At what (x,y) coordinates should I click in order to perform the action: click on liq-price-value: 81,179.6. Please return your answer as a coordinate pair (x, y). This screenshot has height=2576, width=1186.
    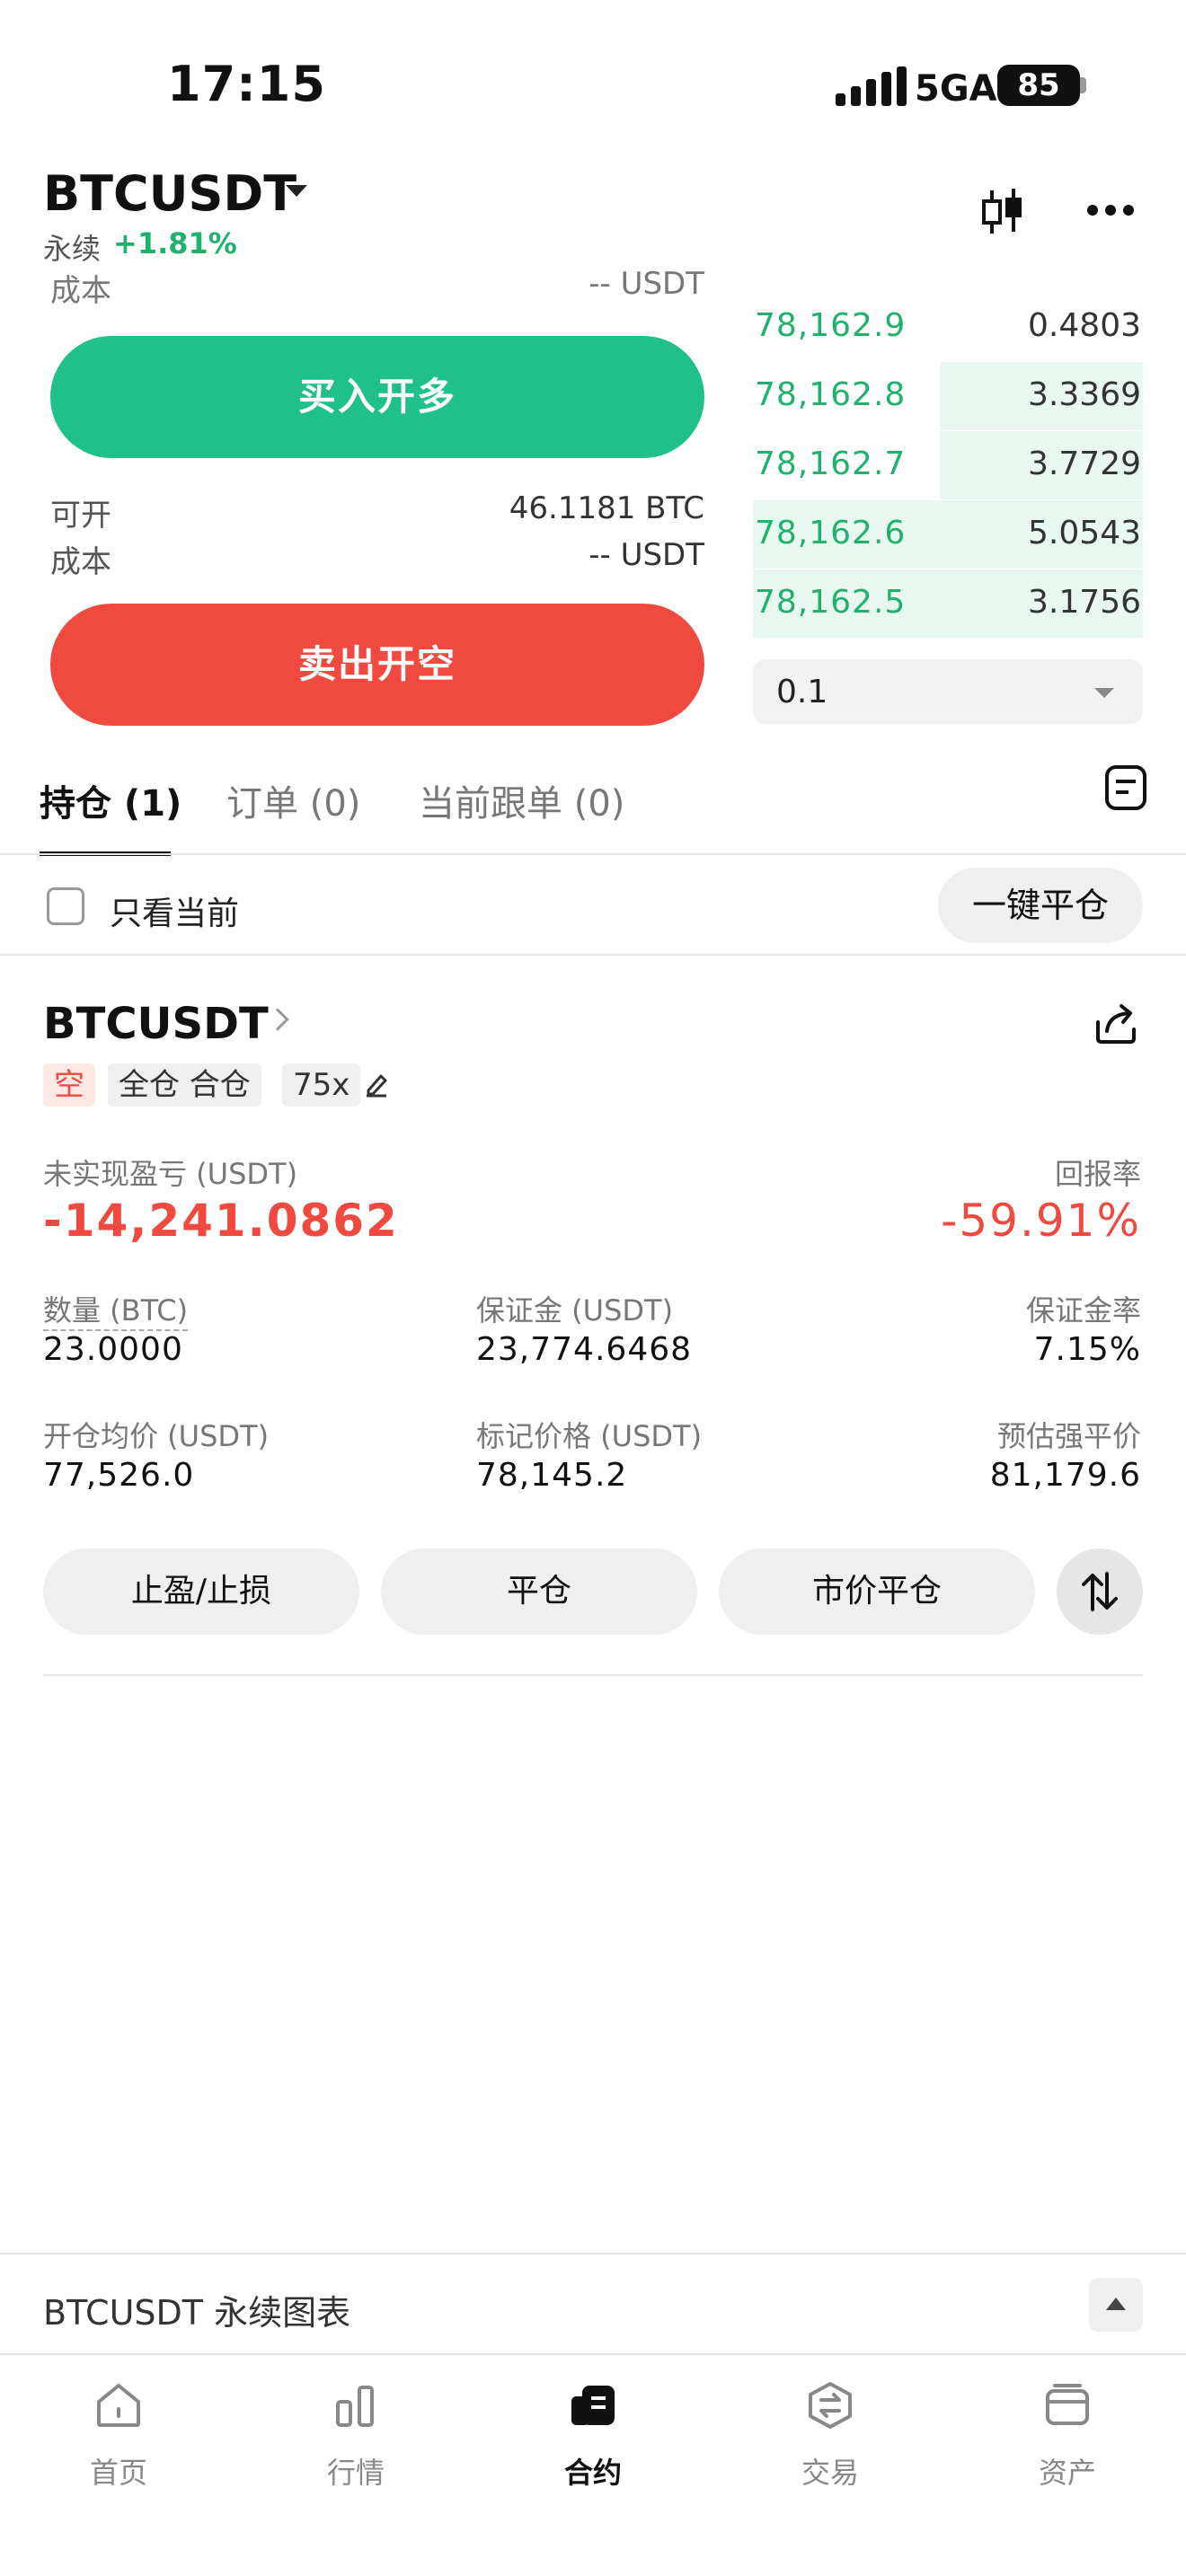
    Looking at the image, I should click on (1065, 1475).